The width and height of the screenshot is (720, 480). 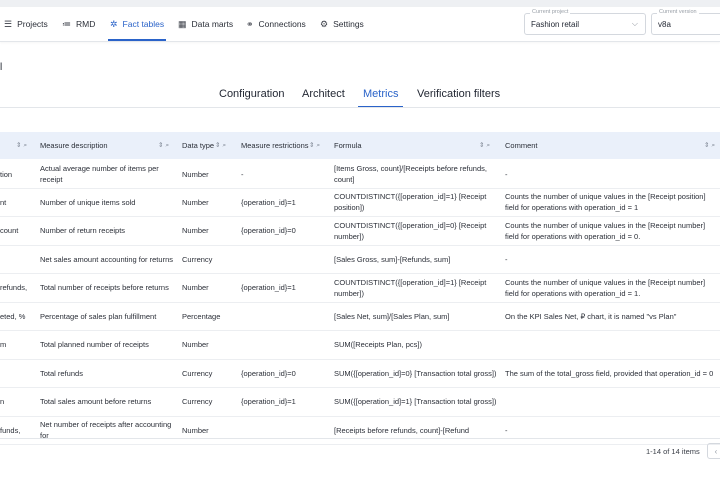 I want to click on chevron-down-icon: ⌵, so click(x=634, y=23).